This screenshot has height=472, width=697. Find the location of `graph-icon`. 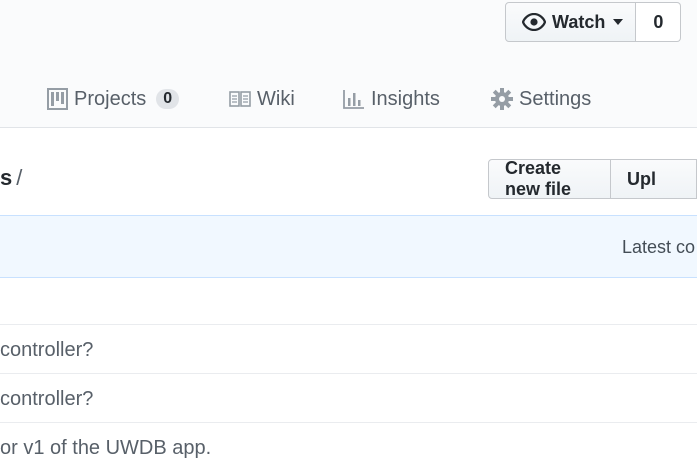

graph-icon is located at coordinates (354, 99).